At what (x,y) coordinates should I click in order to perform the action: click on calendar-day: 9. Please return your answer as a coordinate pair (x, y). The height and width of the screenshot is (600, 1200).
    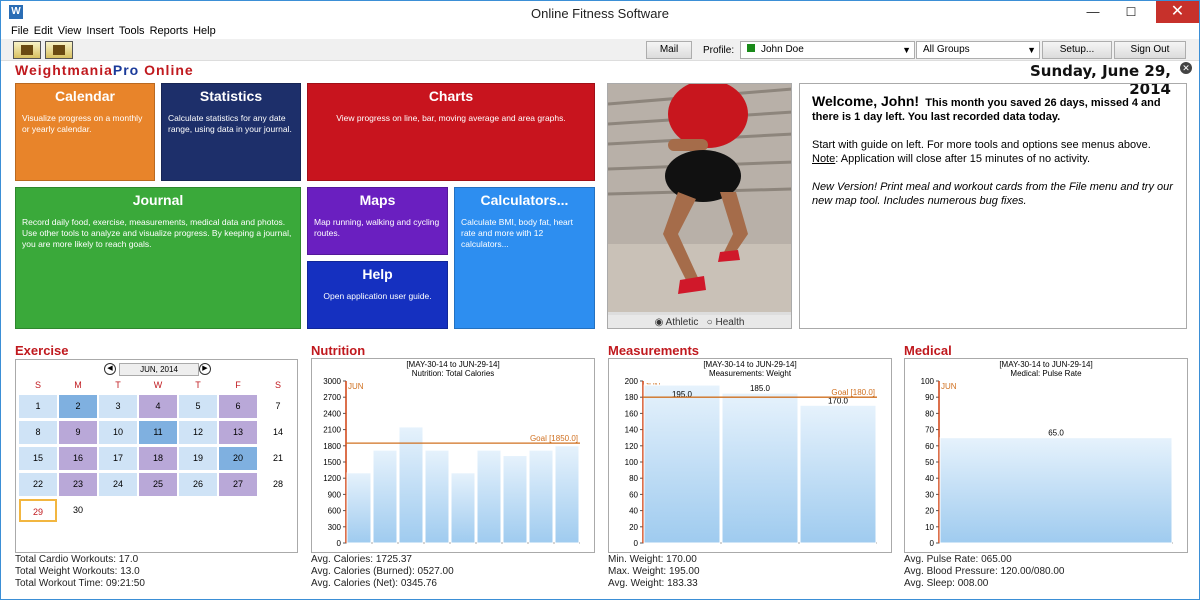
    Looking at the image, I should click on (78, 432).